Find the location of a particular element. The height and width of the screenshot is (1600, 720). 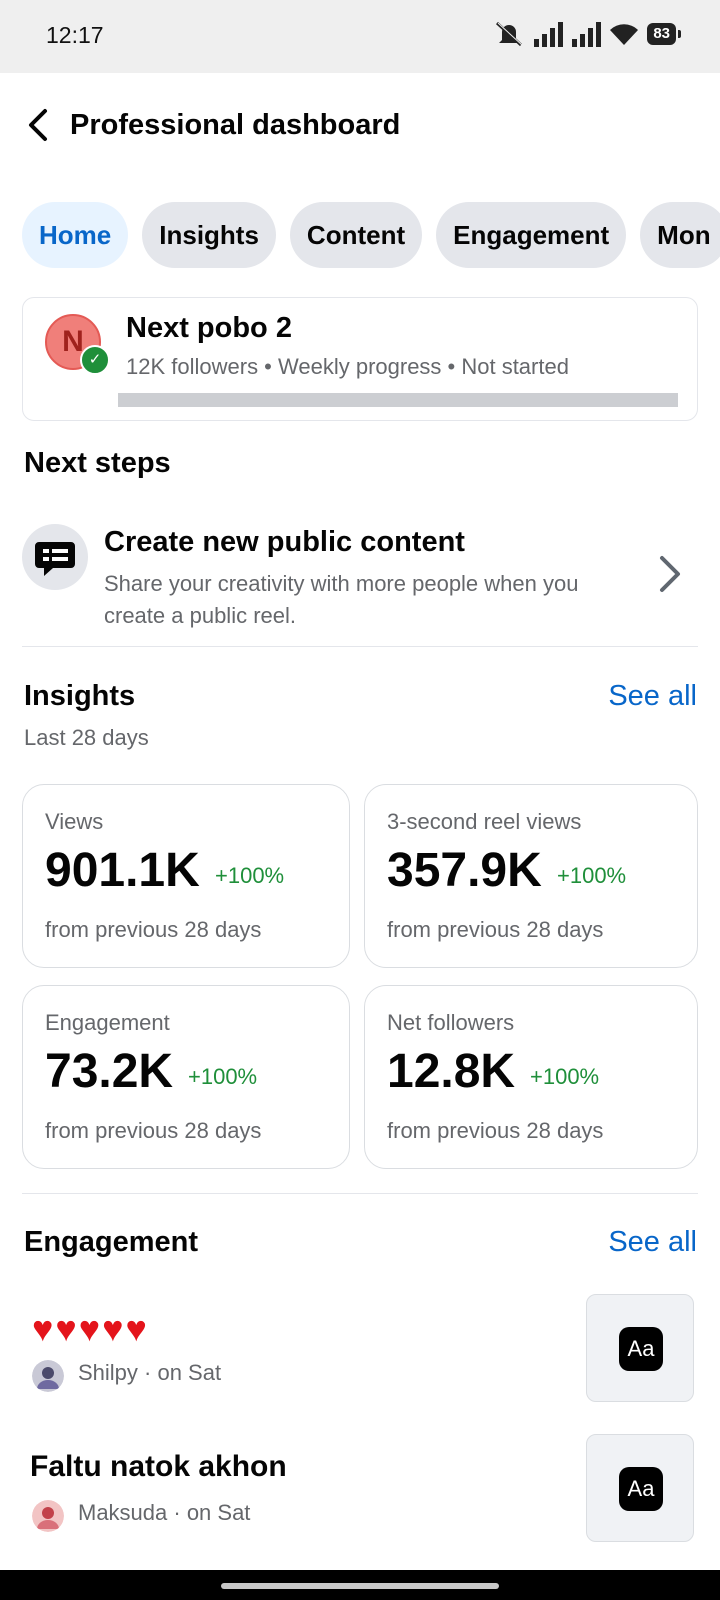

metric-card-views: Views 901.1K +100% from previous 28 days is located at coordinates (186, 876).